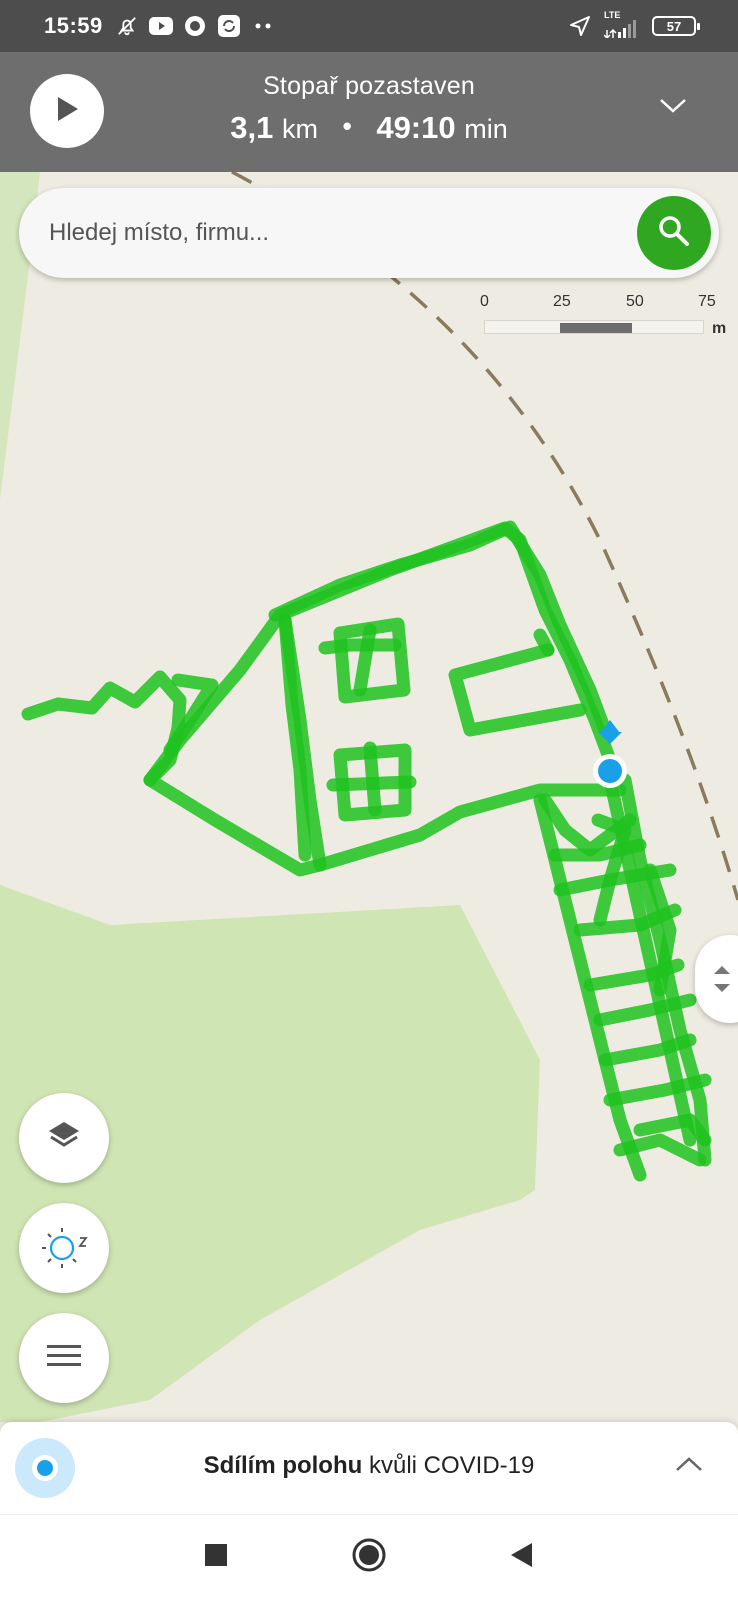 This screenshot has height=1600, width=738. Describe the element at coordinates (299, 129) in the screenshot. I see `distance-unit: km` at that location.